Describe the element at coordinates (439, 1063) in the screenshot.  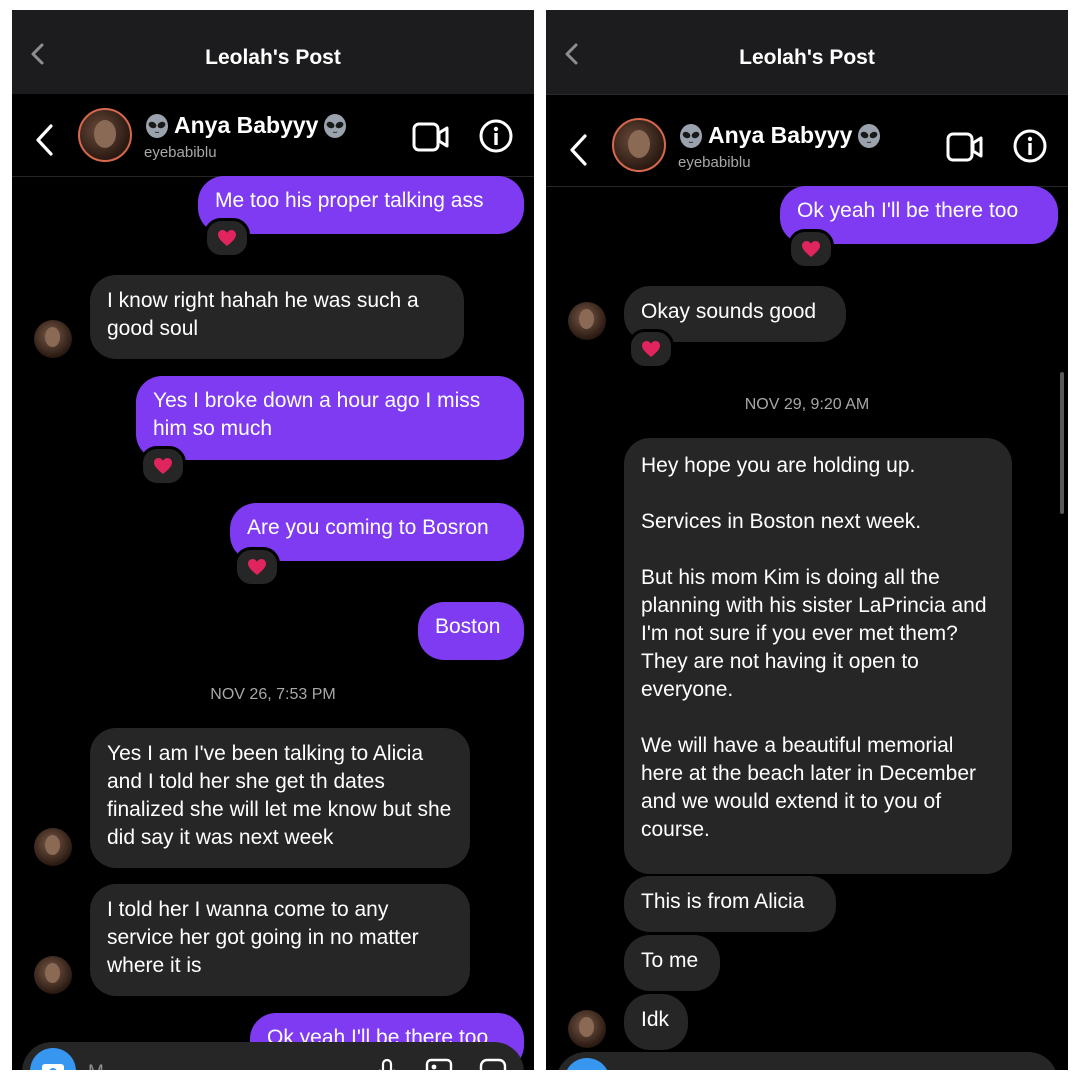
I see `gallery-icon` at that location.